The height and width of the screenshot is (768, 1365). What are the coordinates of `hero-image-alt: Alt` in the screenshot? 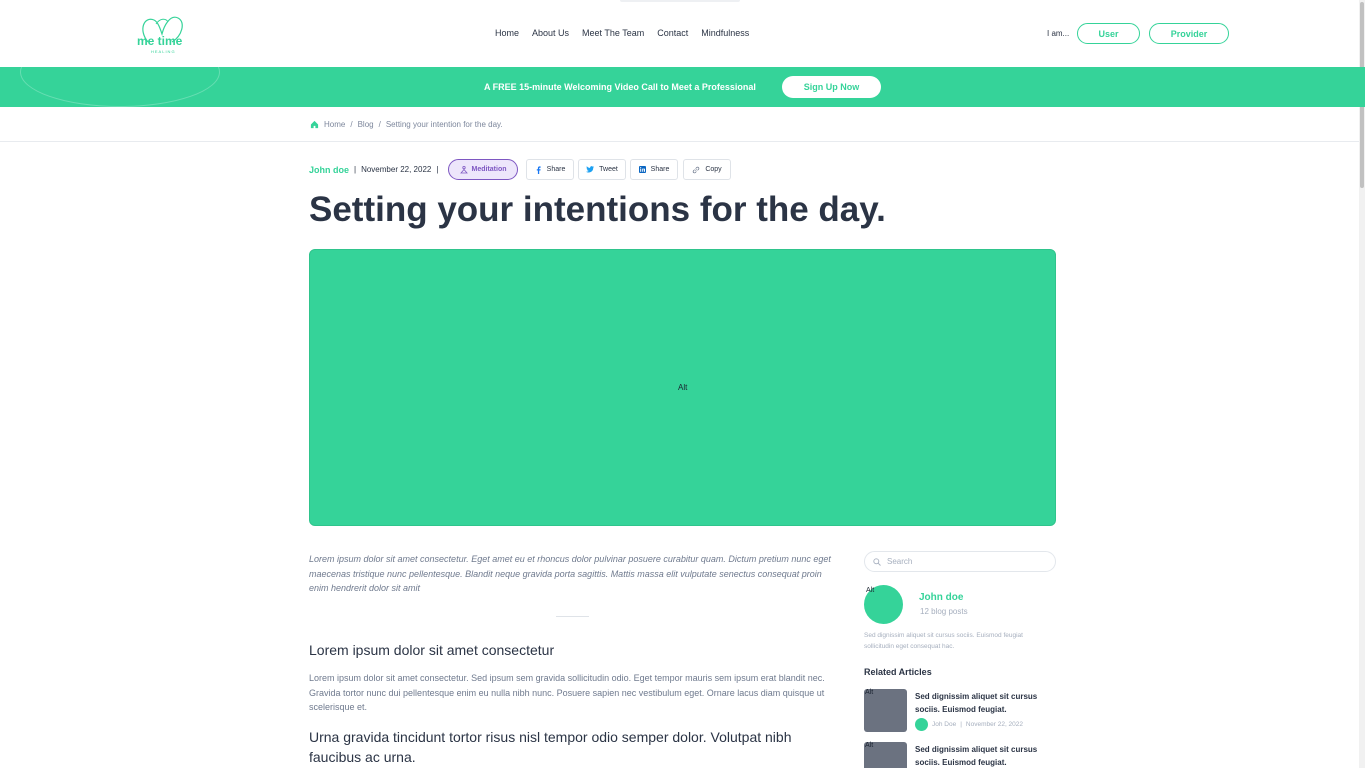 It's located at (683, 387).